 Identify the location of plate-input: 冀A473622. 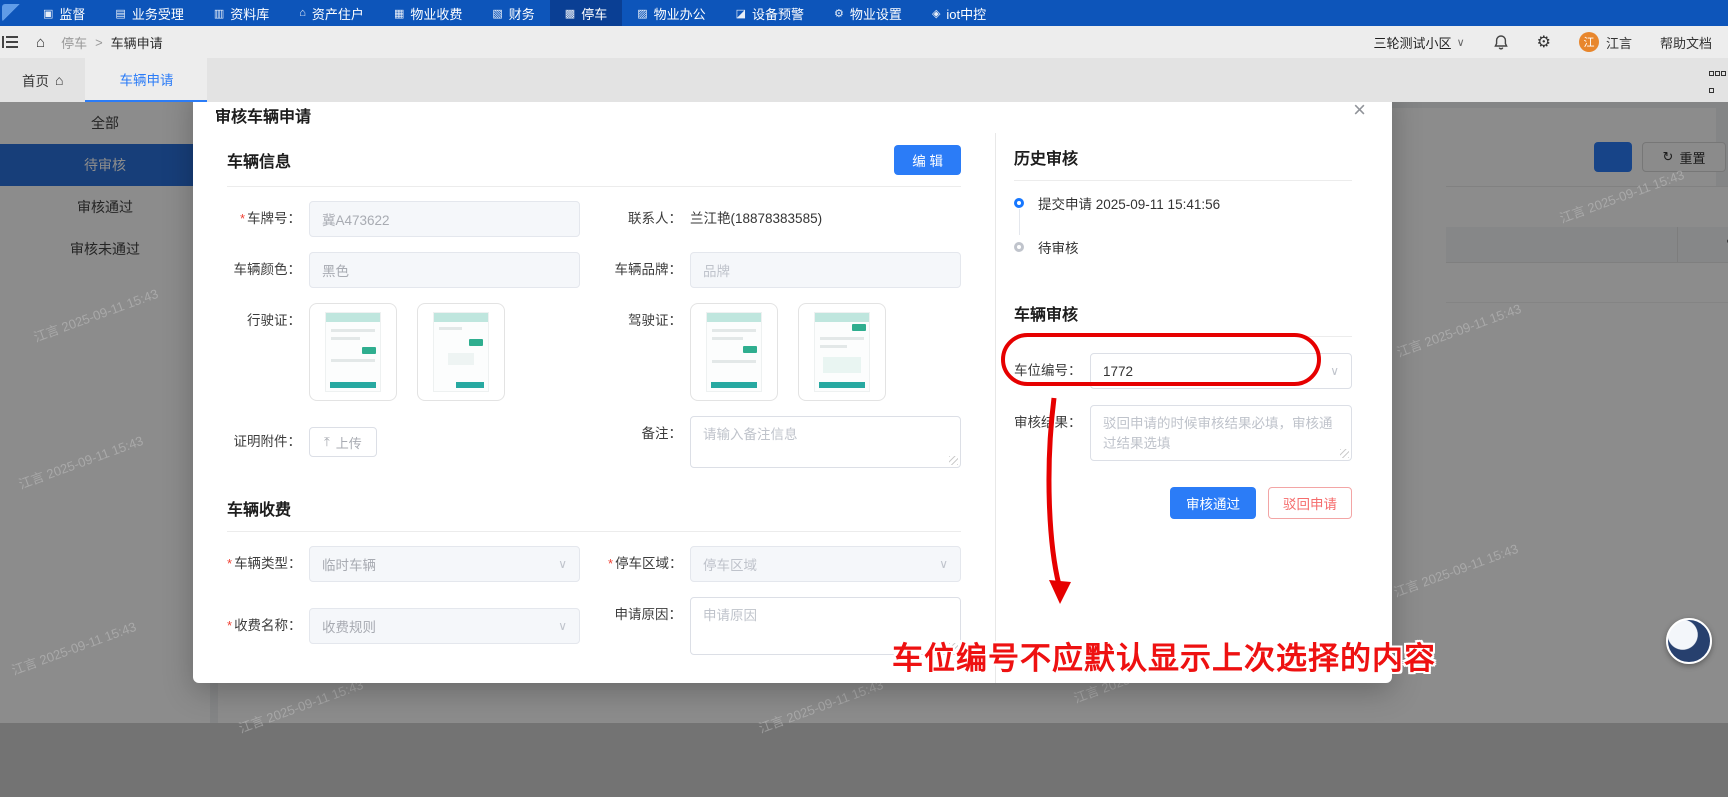
(444, 219).